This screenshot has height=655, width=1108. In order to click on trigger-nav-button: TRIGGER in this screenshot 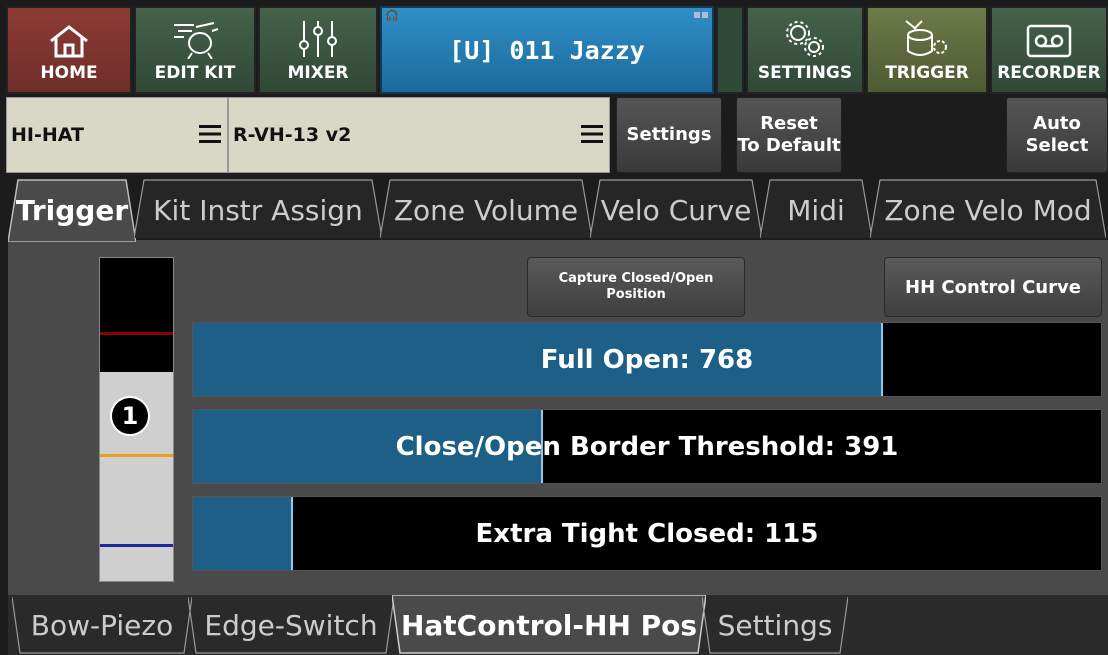, I will do `click(927, 50)`.